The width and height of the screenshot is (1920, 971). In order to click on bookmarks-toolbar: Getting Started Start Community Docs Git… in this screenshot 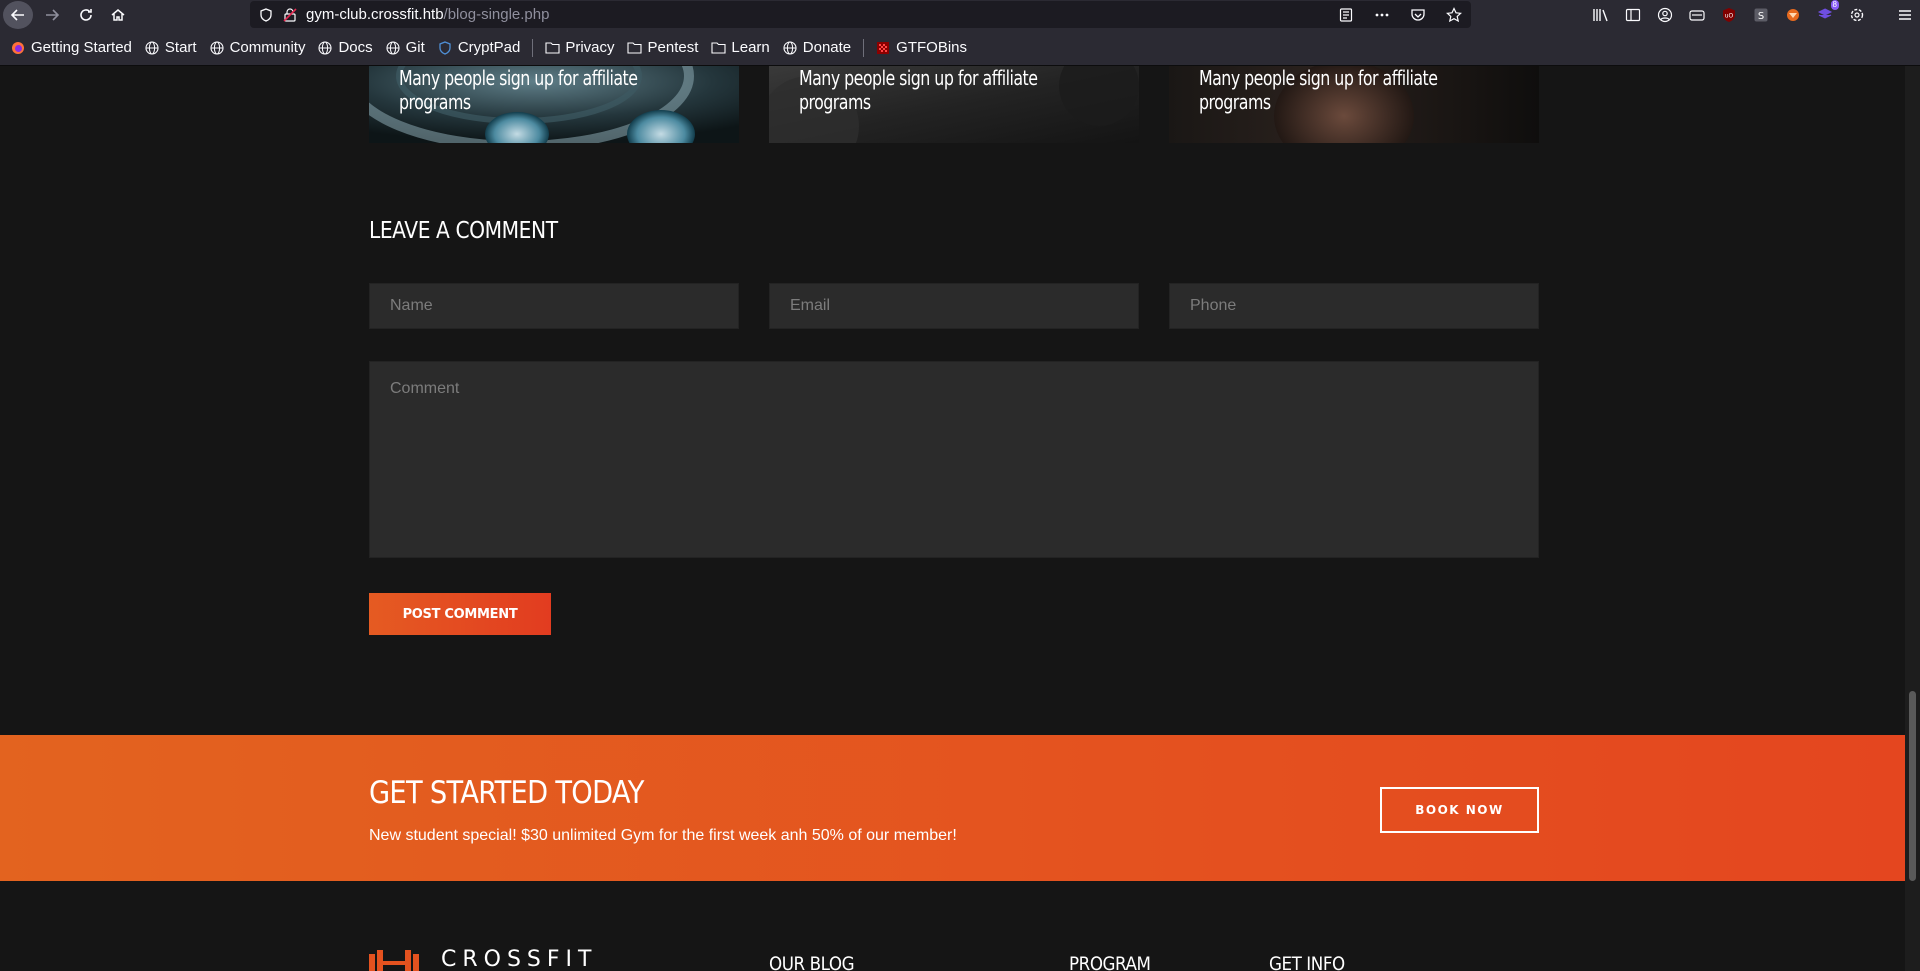, I will do `click(960, 48)`.